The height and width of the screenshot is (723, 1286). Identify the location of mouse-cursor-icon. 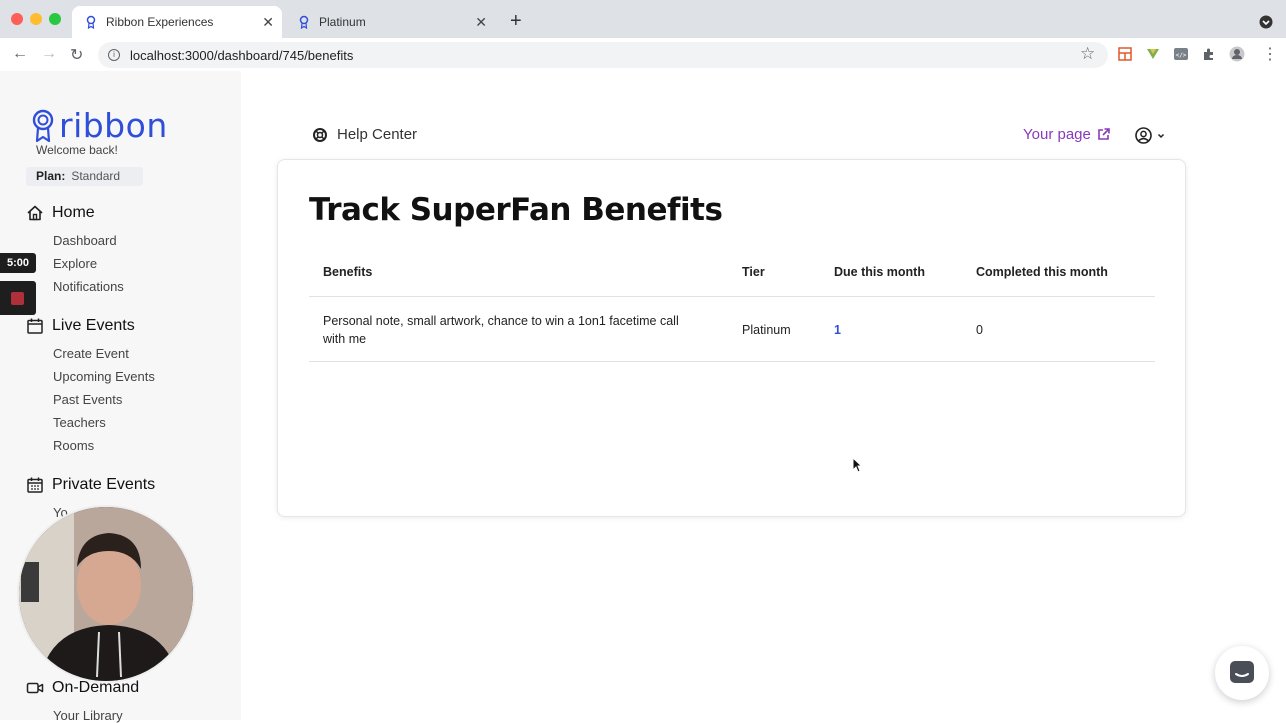
(857, 465).